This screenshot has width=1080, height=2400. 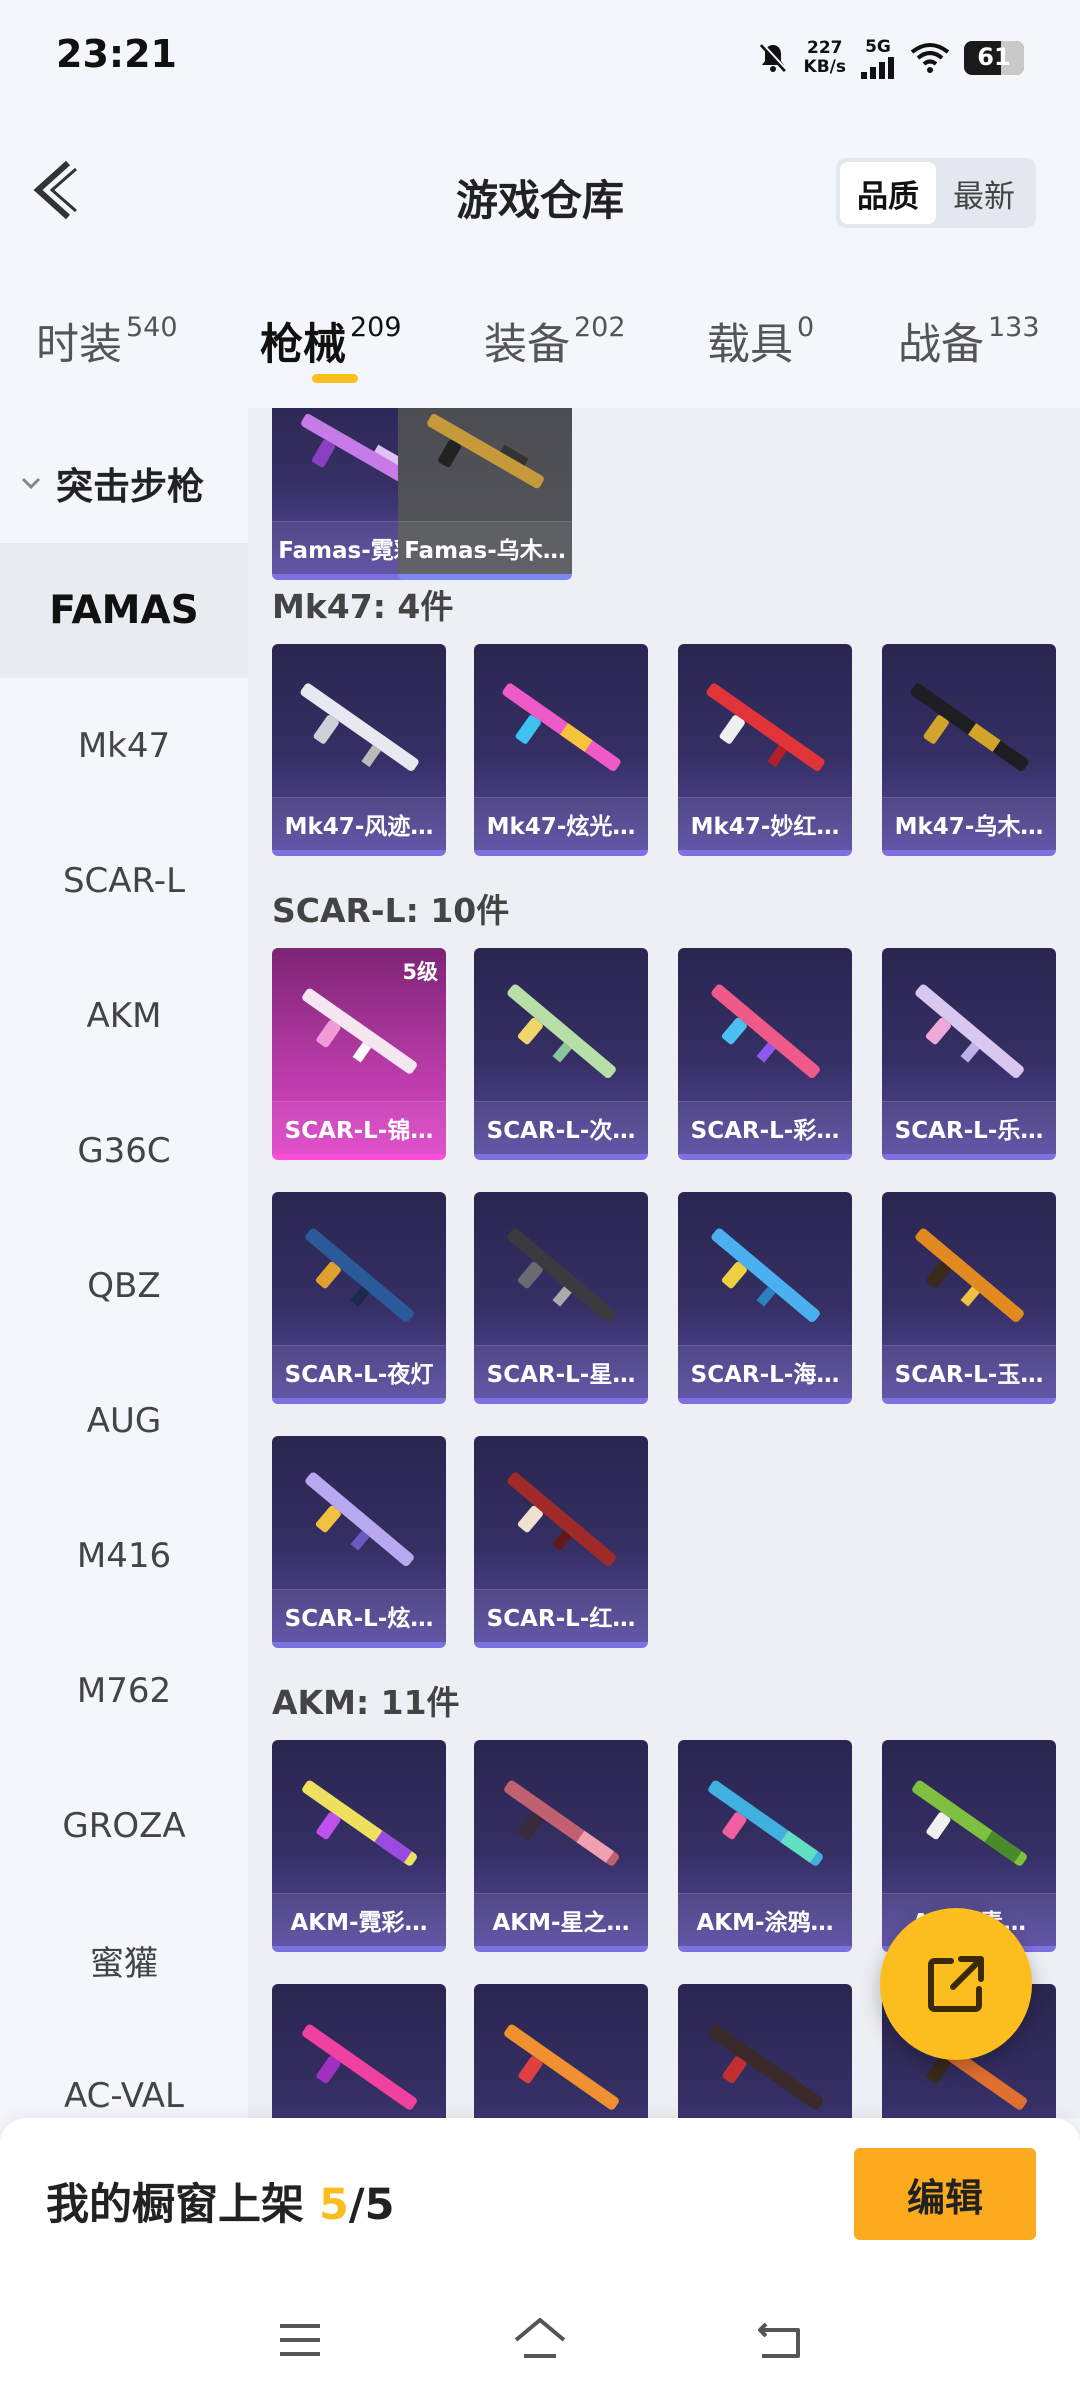 I want to click on menu-icon, so click(x=300, y=2340).